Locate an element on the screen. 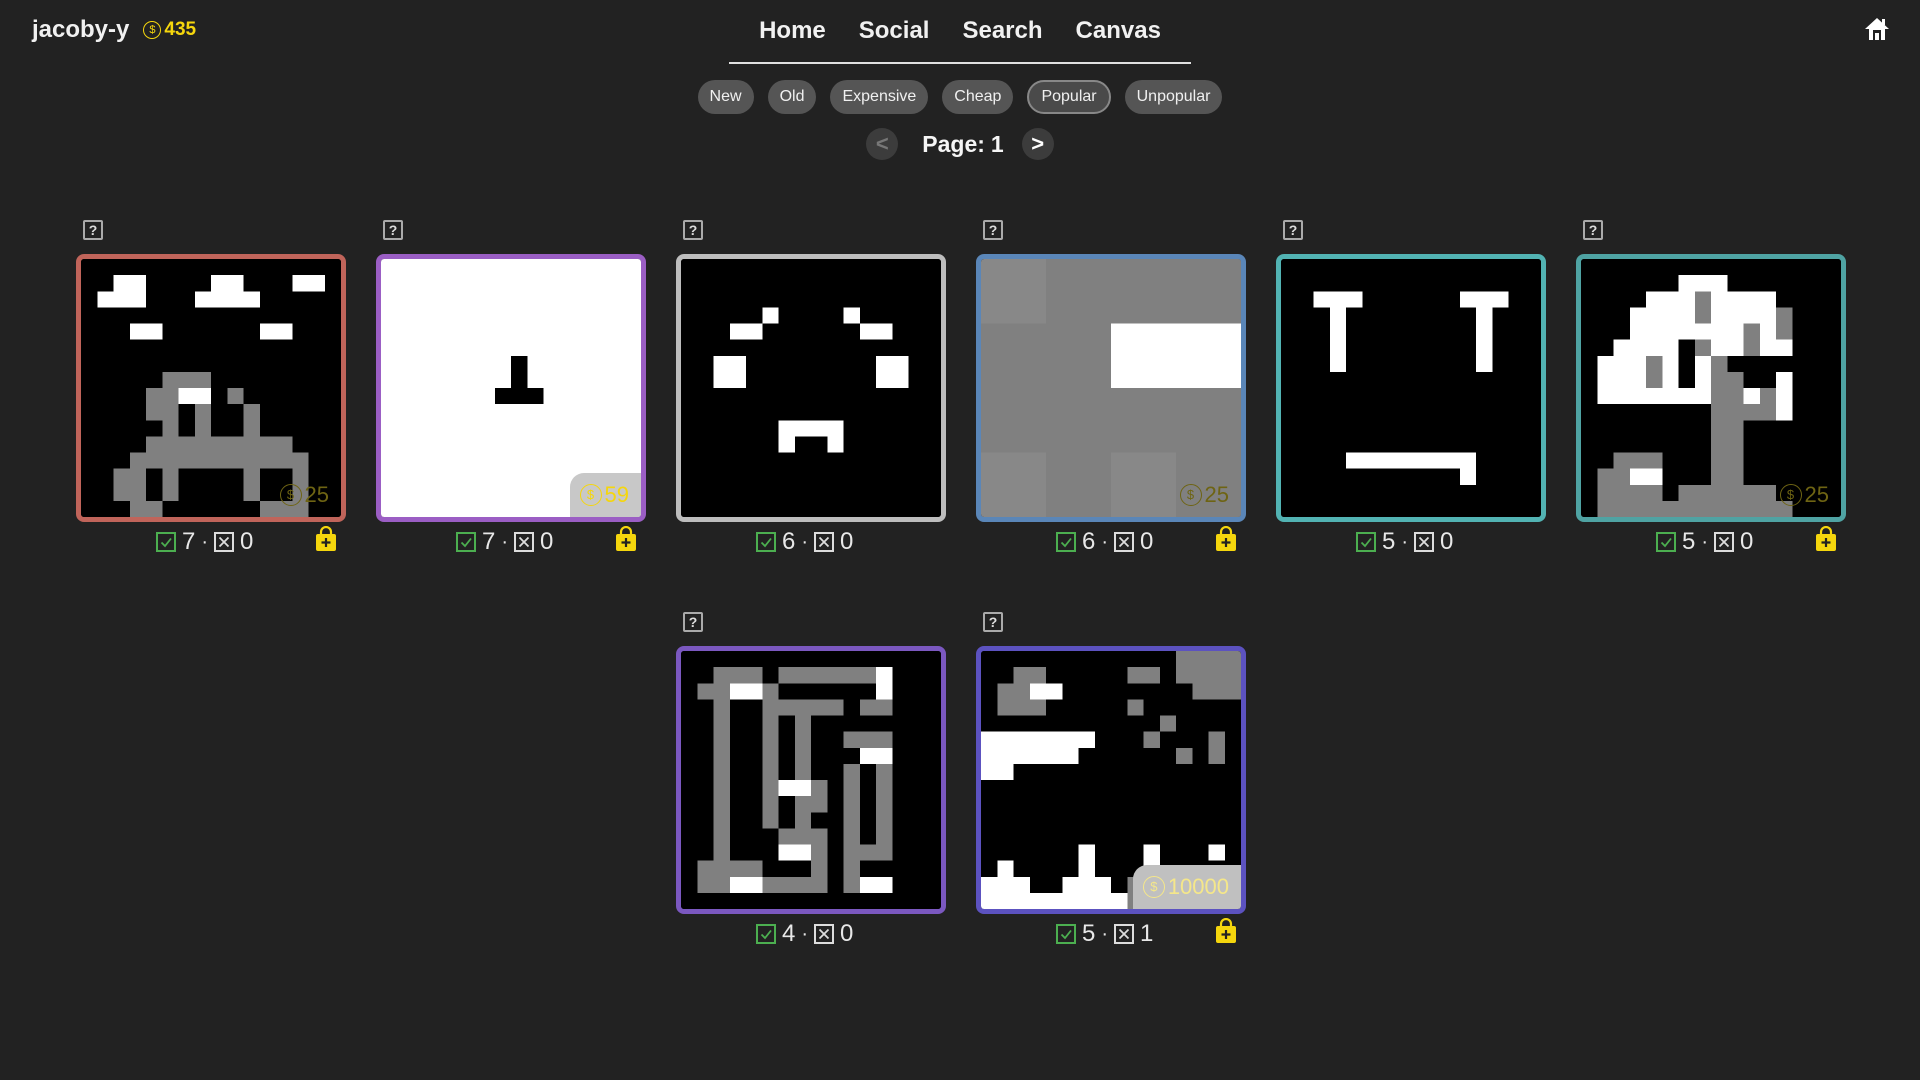 Image resolution: width=1920 pixels, height=1080 pixels. vote-bar: 4 · 0 is located at coordinates (811, 933).